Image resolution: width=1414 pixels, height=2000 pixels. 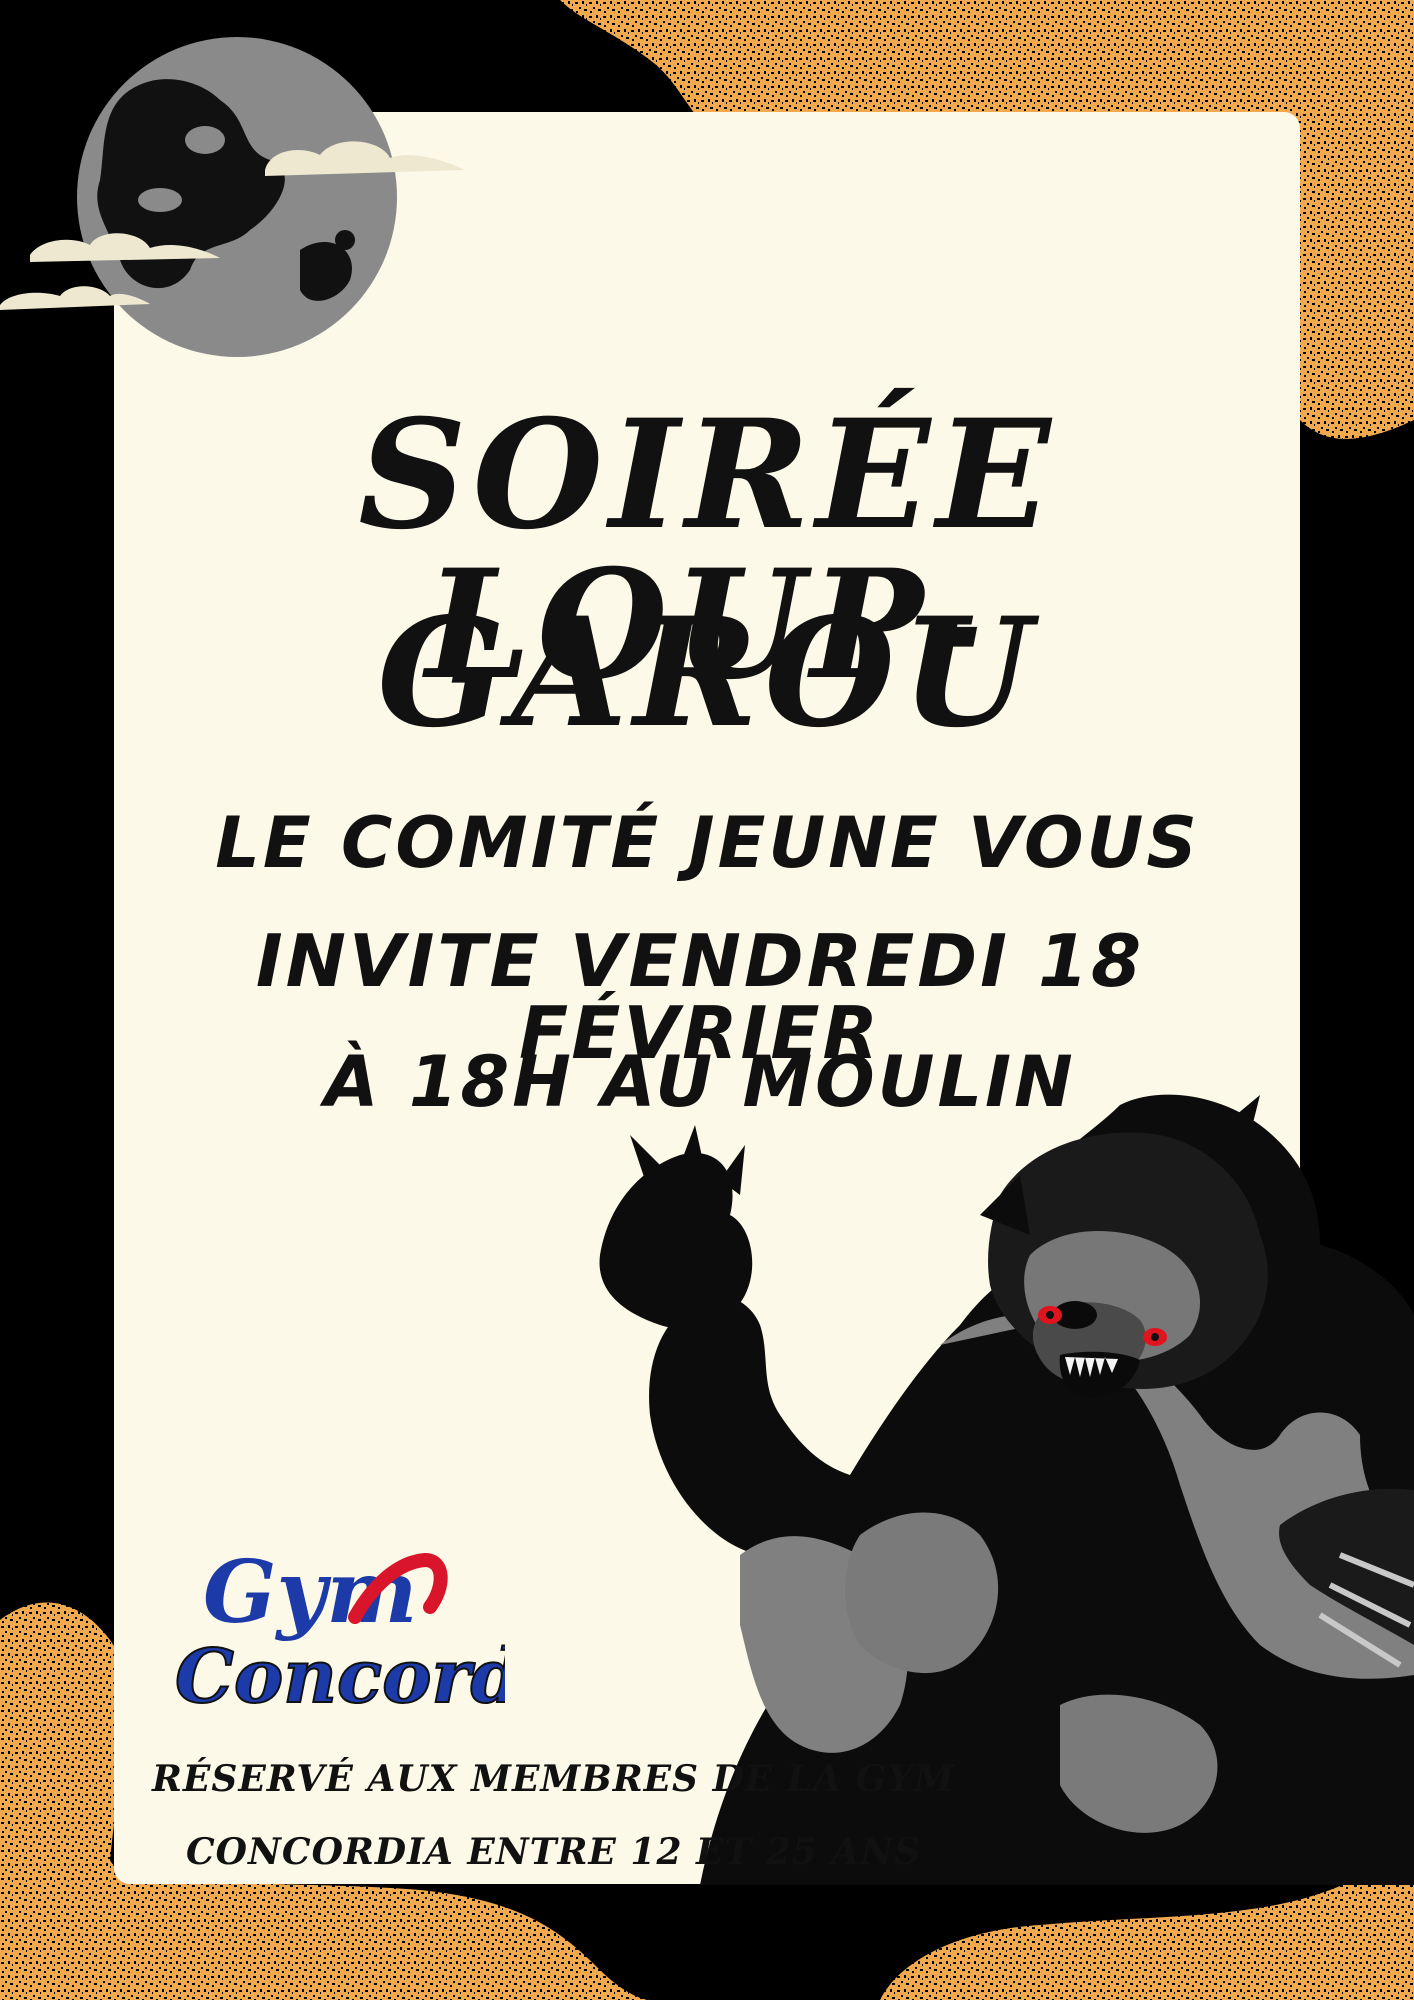 I want to click on logo-concordia-text: Concordia, so click(x=340, y=1677).